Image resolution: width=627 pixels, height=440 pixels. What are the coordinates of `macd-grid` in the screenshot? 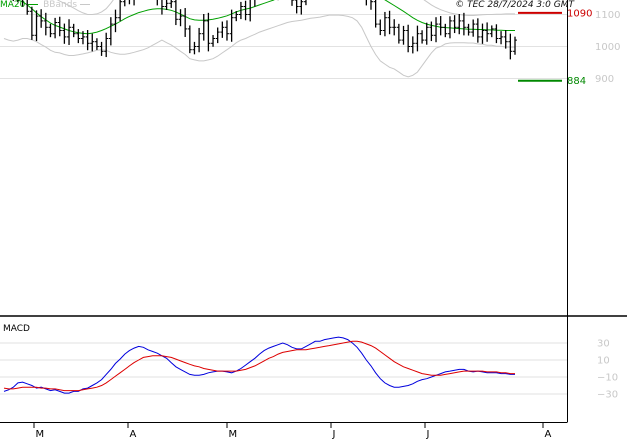 It's located at (283, 368).